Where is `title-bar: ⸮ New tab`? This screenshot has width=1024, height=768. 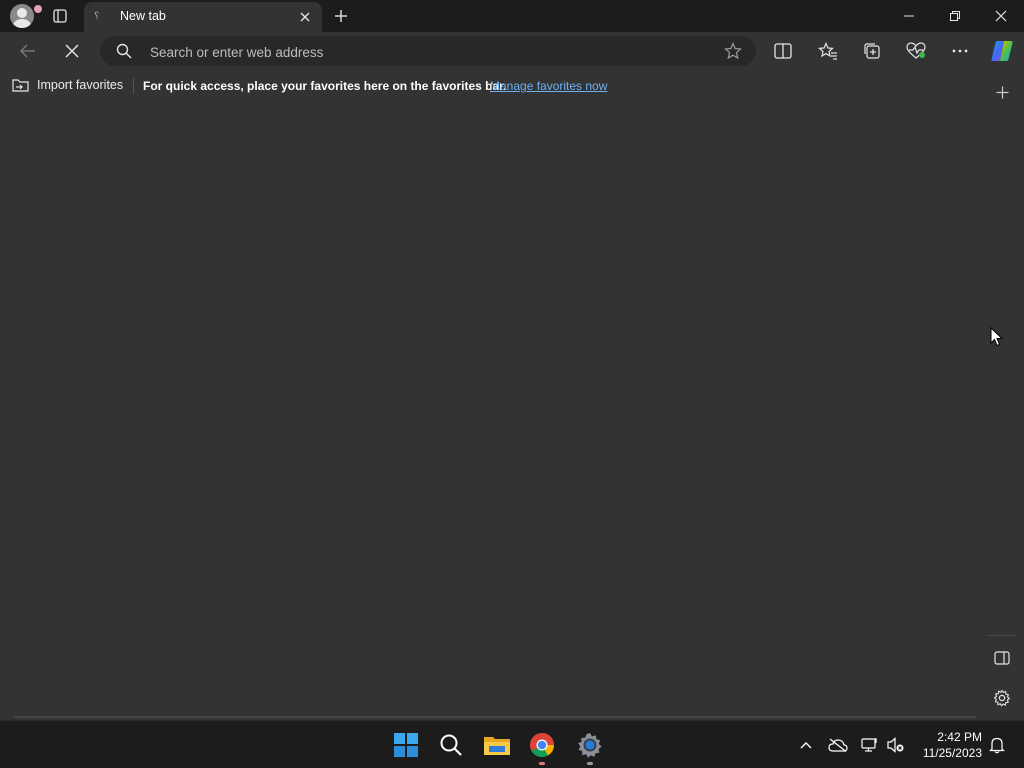
title-bar: ⸮ New tab is located at coordinates (512, 16).